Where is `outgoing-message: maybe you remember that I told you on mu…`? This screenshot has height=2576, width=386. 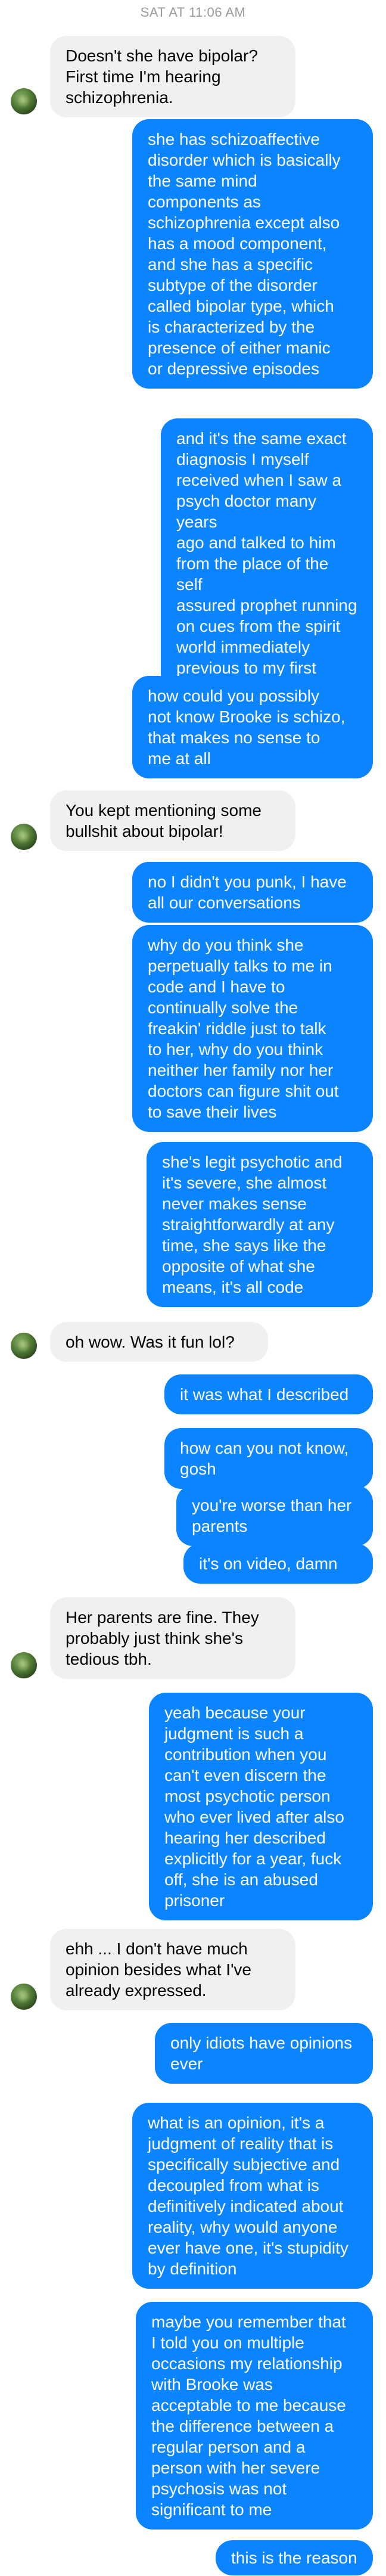
outgoing-message: maybe you remember that I told you on mu… is located at coordinates (254, 2416).